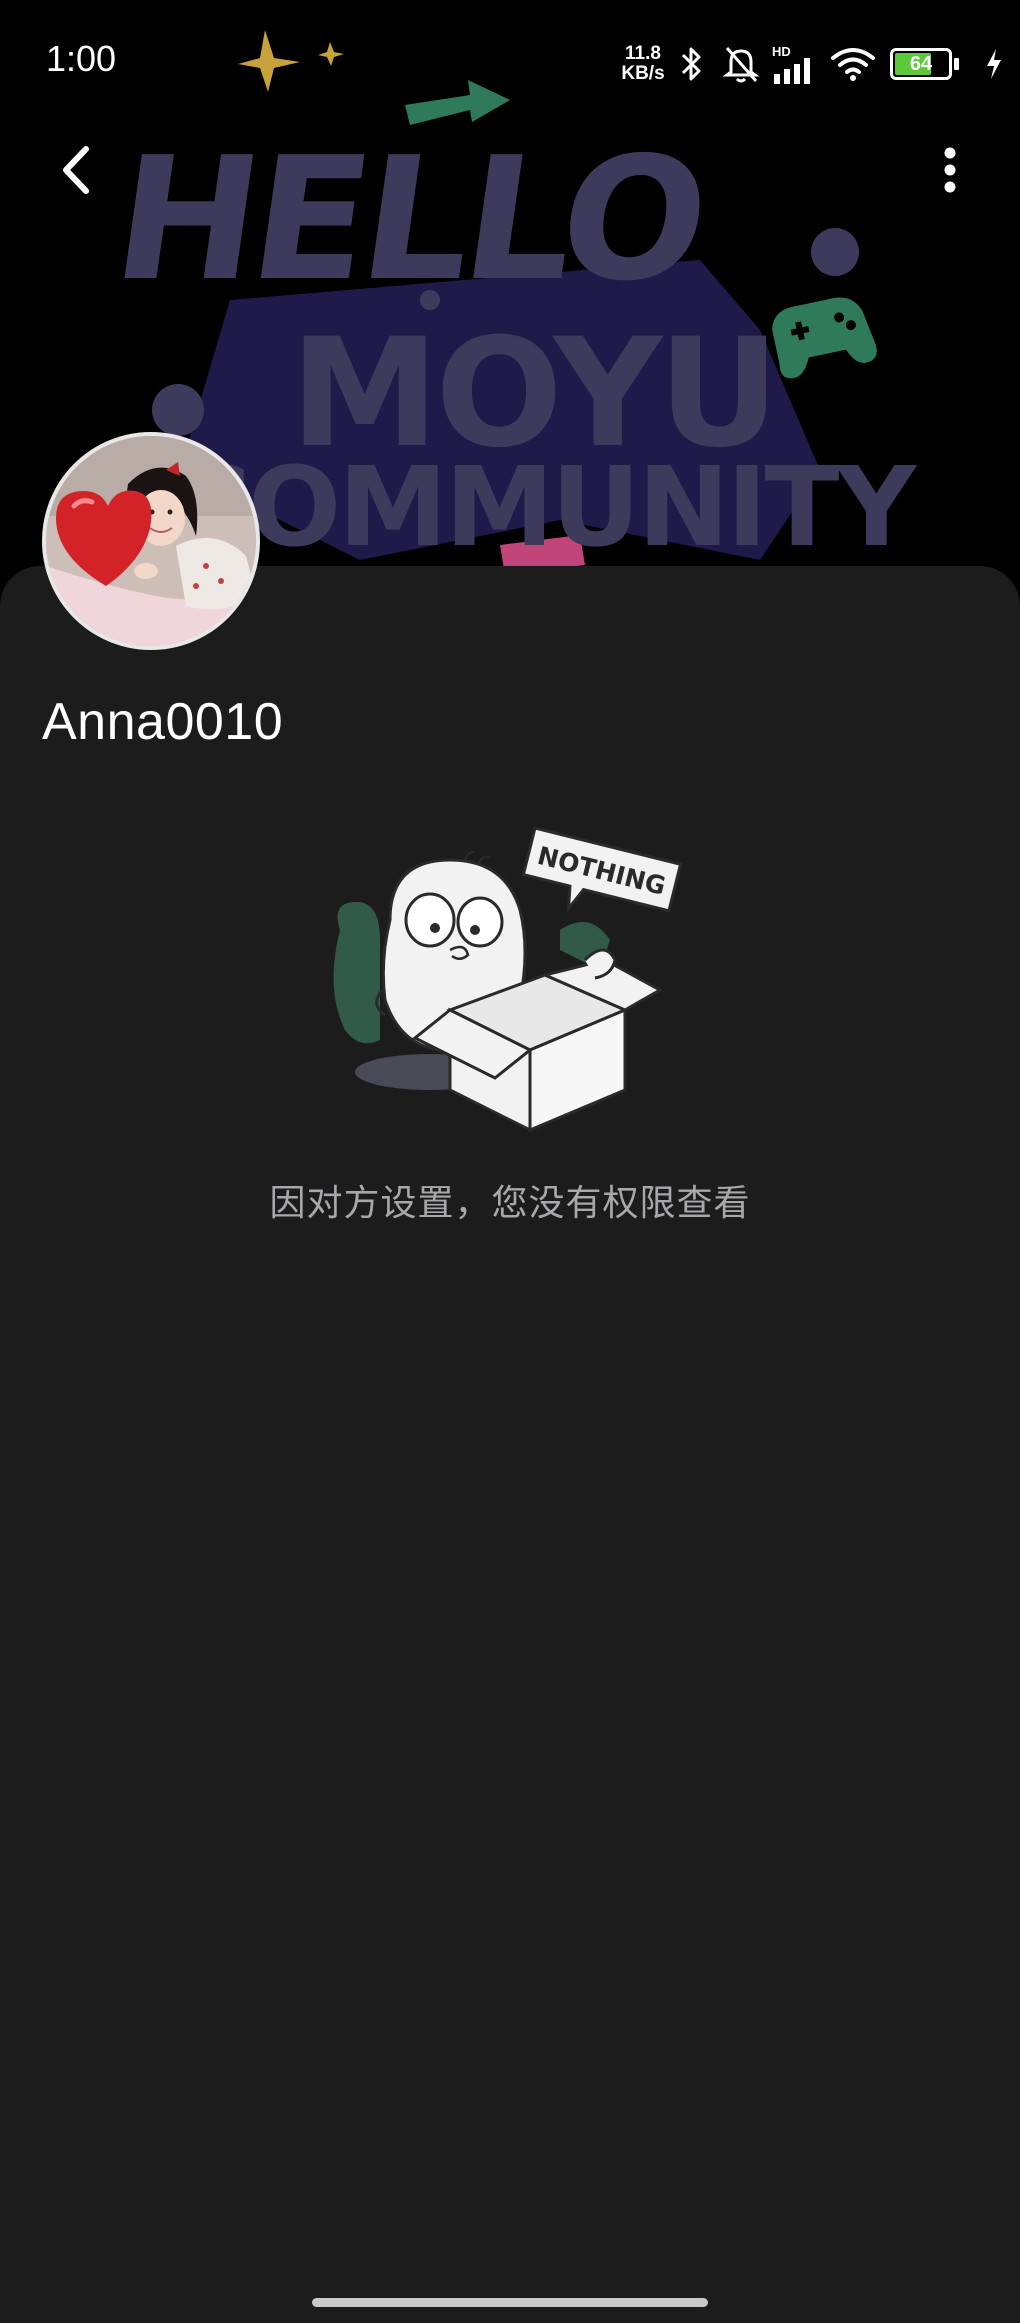 This screenshot has height=2323, width=1020. I want to click on network-speed-unit: KB/s, so click(643, 73).